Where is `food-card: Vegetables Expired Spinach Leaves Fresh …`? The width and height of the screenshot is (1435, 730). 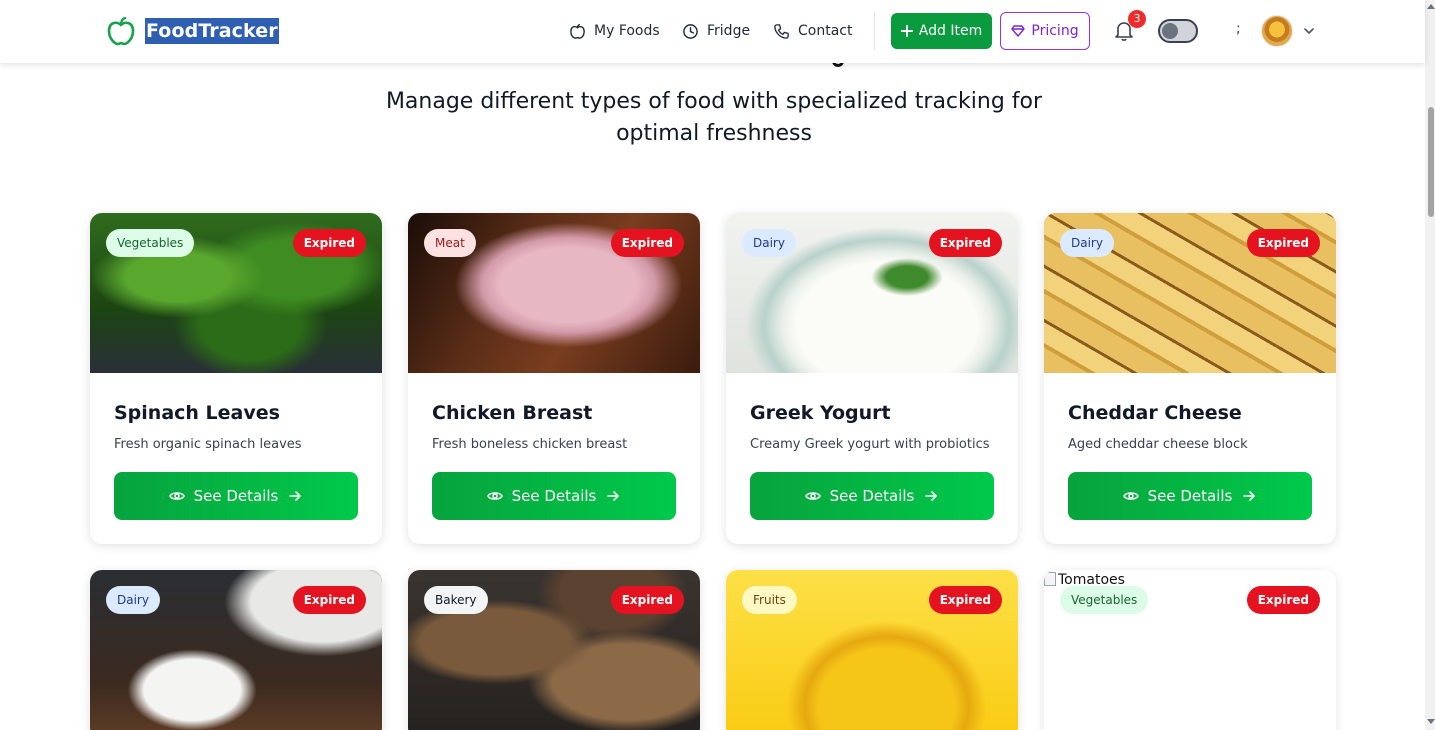
food-card: Vegetables Expired Spinach Leaves Fresh … is located at coordinates (236, 378).